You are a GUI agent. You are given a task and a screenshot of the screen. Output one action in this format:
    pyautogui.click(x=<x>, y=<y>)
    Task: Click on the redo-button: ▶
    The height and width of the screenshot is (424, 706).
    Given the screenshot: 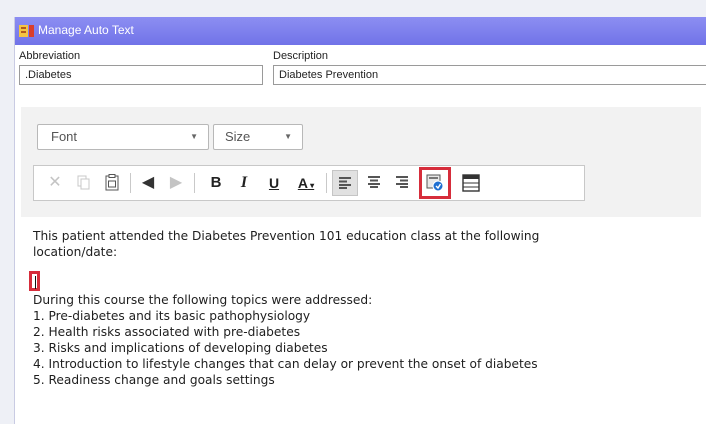 What is the action you would take?
    pyautogui.click(x=176, y=183)
    